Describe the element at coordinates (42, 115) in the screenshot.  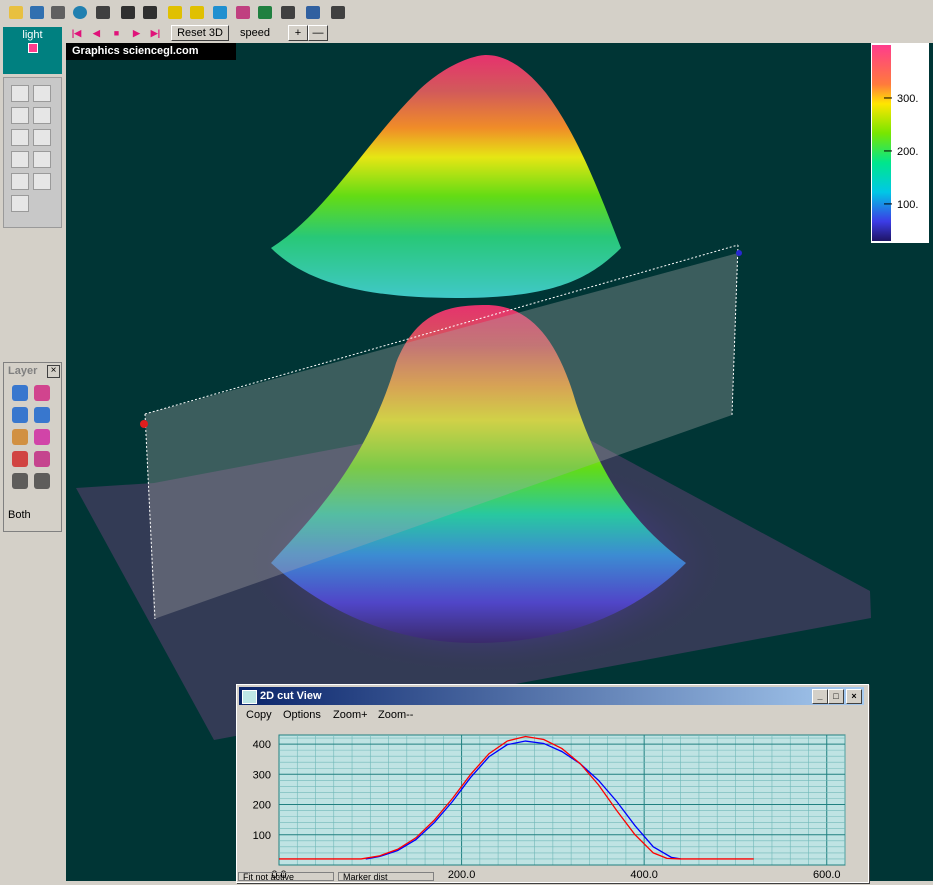
I see `mesh-tool-icon` at that location.